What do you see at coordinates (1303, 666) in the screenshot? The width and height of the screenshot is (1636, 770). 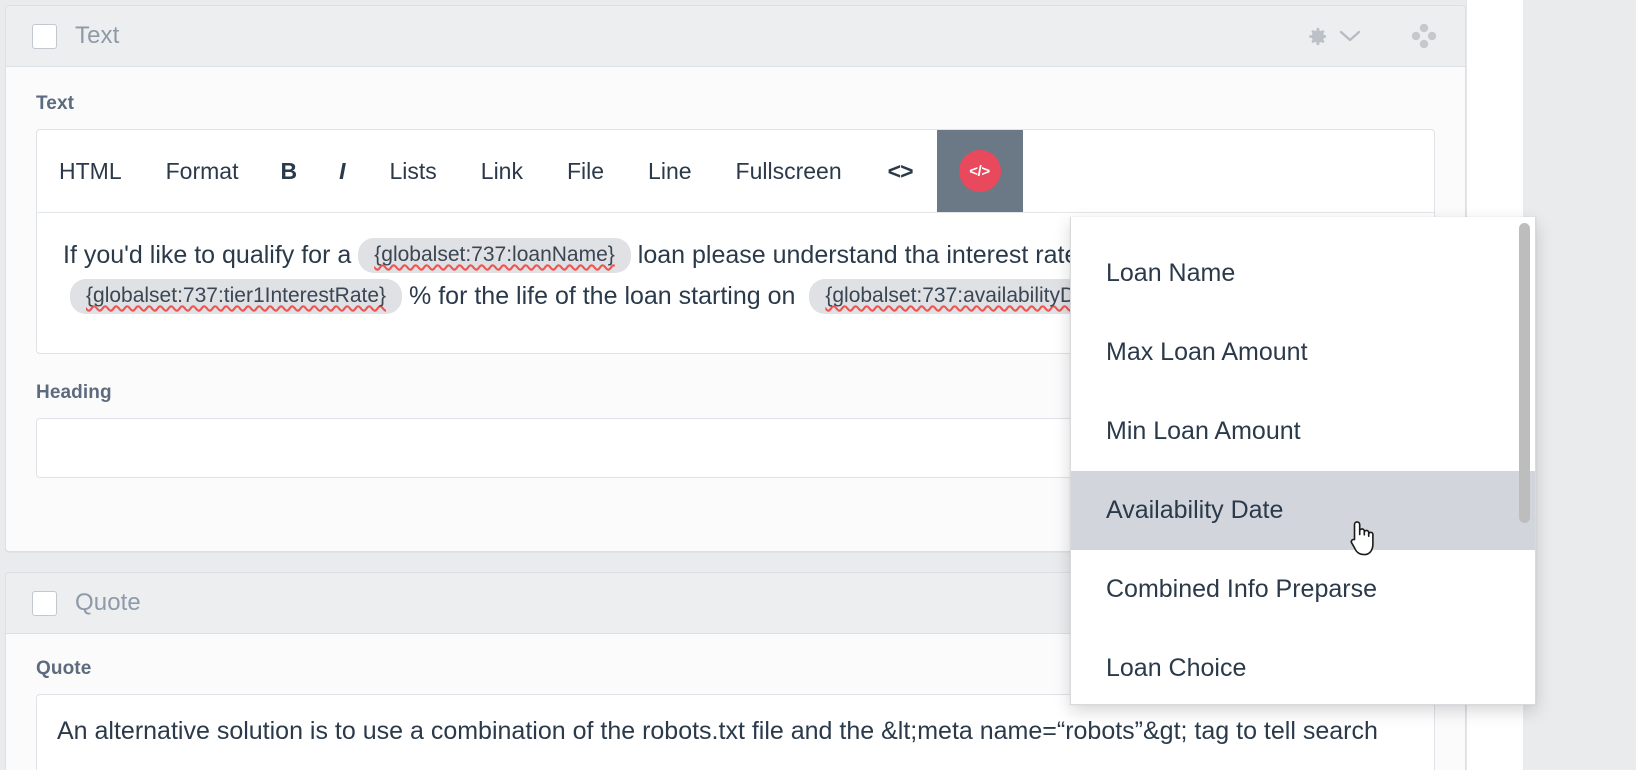 I see `dropdown-item-loan-choice: Loan Choice` at bounding box center [1303, 666].